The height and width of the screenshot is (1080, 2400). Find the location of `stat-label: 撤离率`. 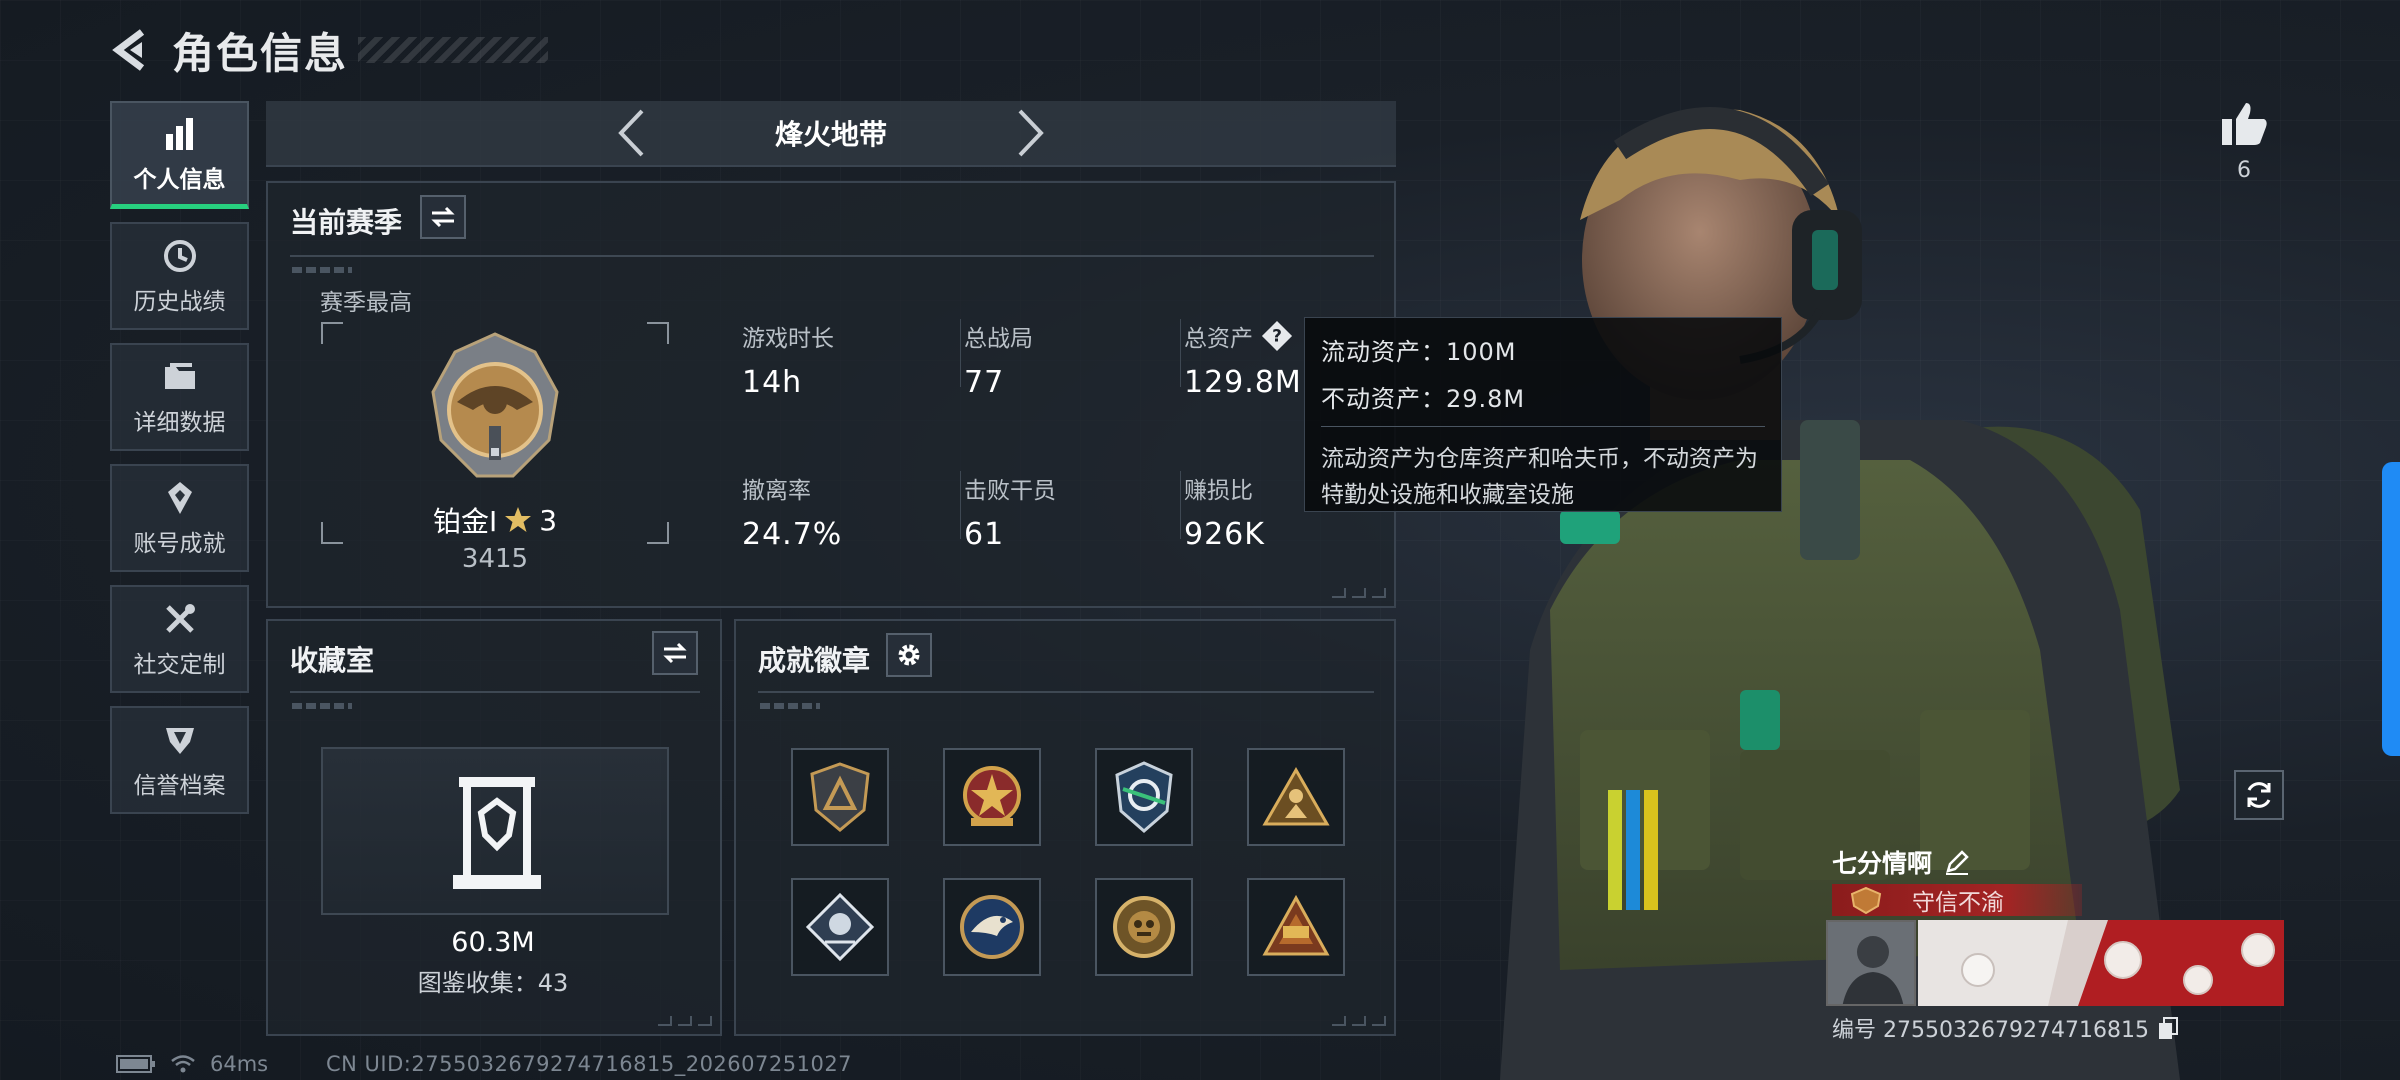

stat-label: 撤离率 is located at coordinates (776, 491).